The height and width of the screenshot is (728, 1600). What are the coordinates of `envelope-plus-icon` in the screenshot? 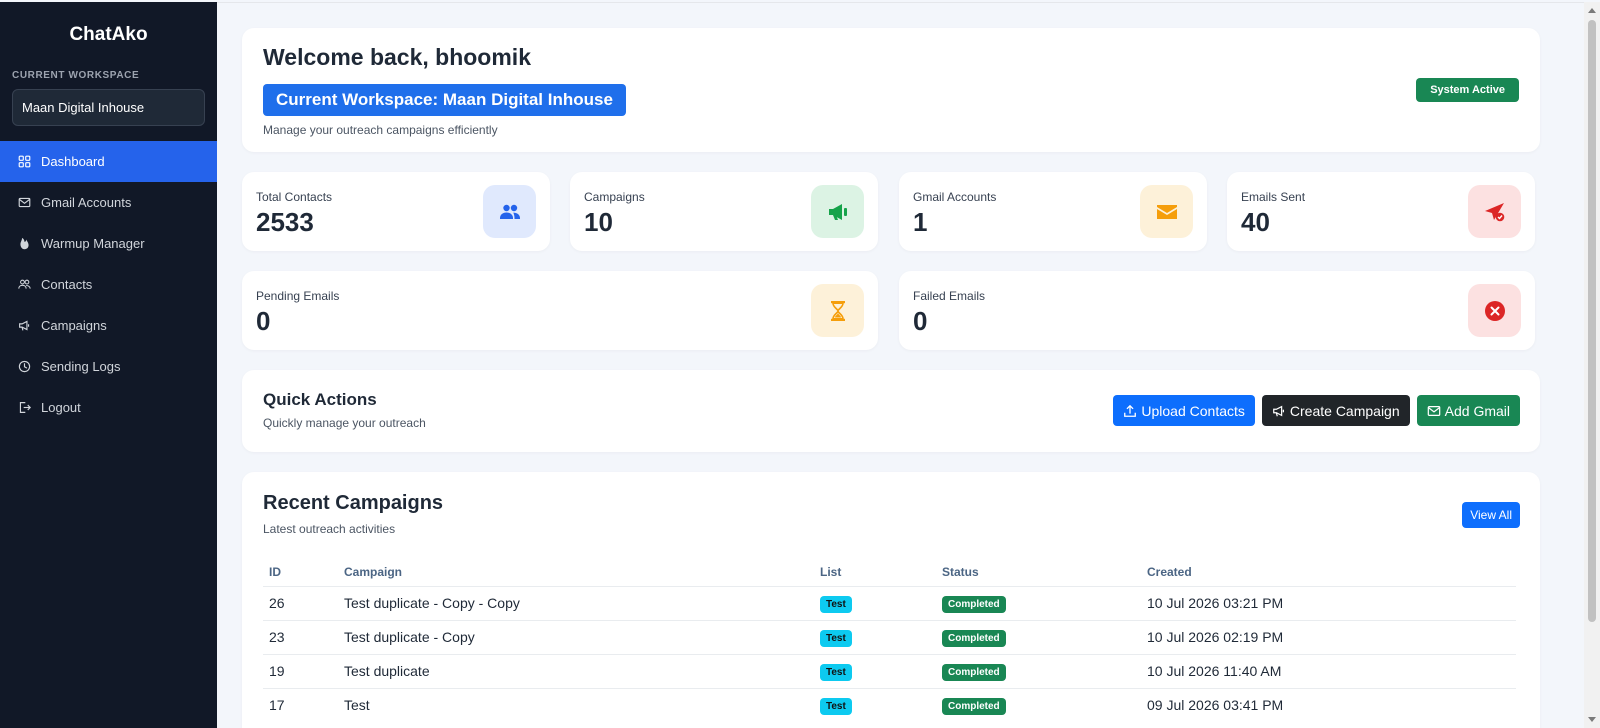 It's located at (1434, 411).